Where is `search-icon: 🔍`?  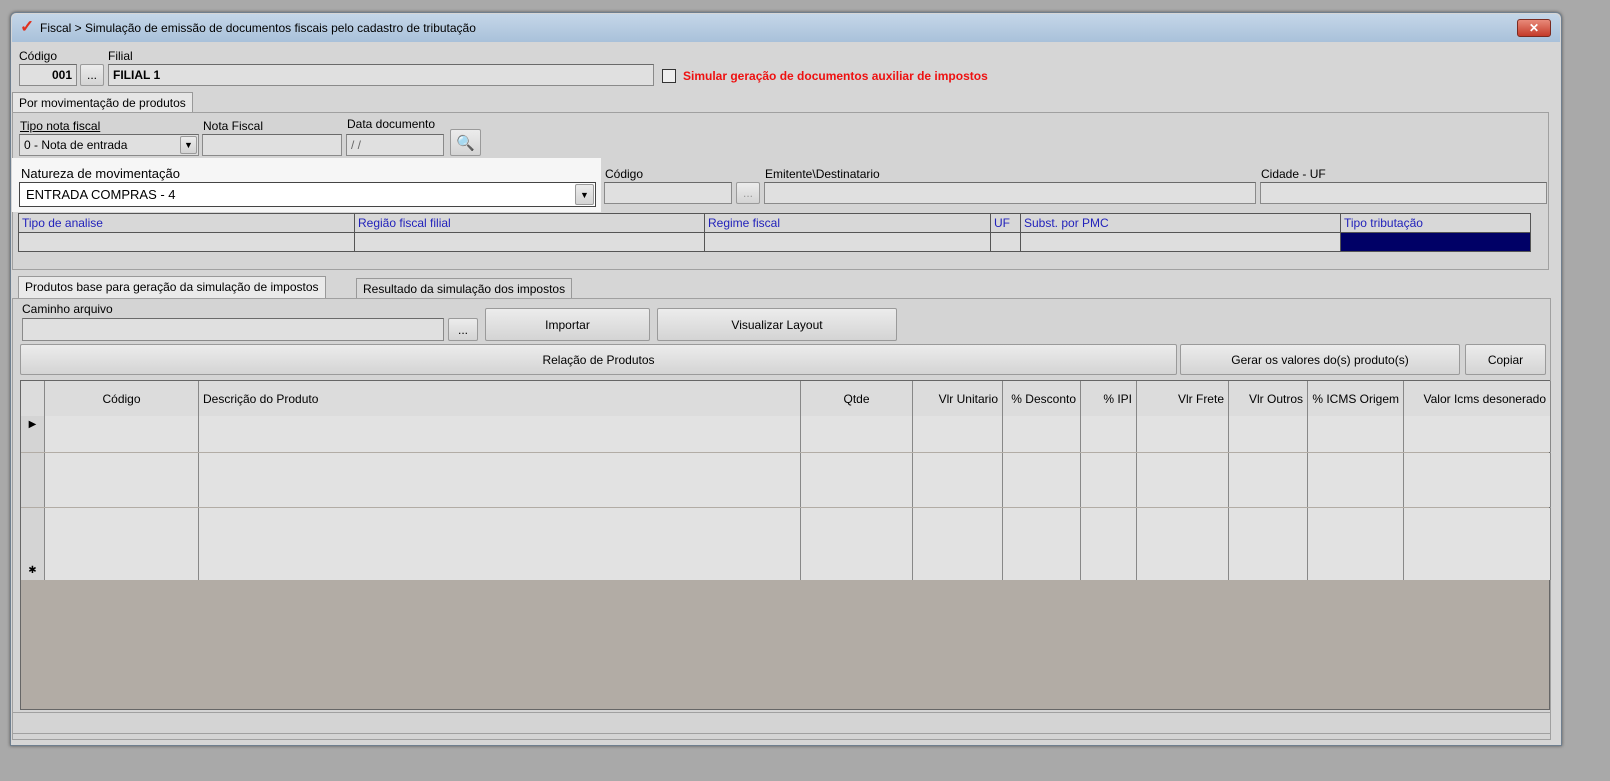
search-icon: 🔍 is located at coordinates (465, 142).